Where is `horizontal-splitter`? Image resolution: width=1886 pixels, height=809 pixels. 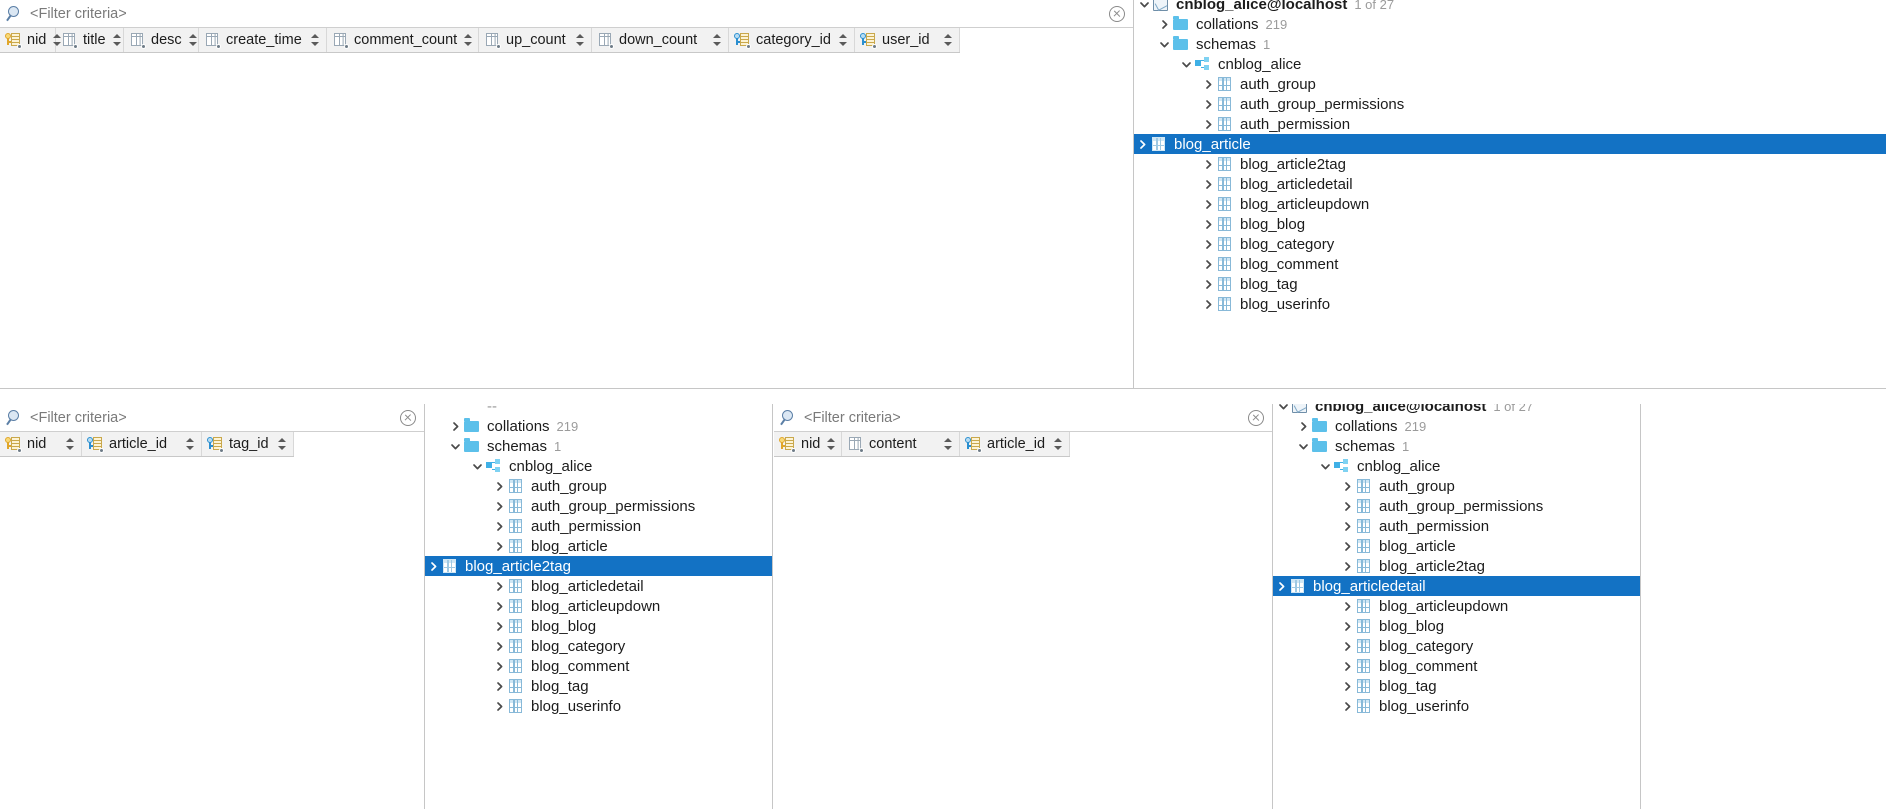 horizontal-splitter is located at coordinates (943, 388).